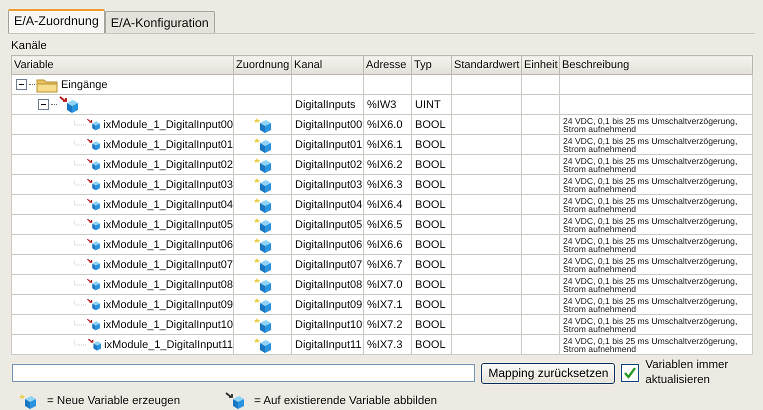  What do you see at coordinates (325, 104) in the screenshot?
I see `channel-name: DigitalInputs` at bounding box center [325, 104].